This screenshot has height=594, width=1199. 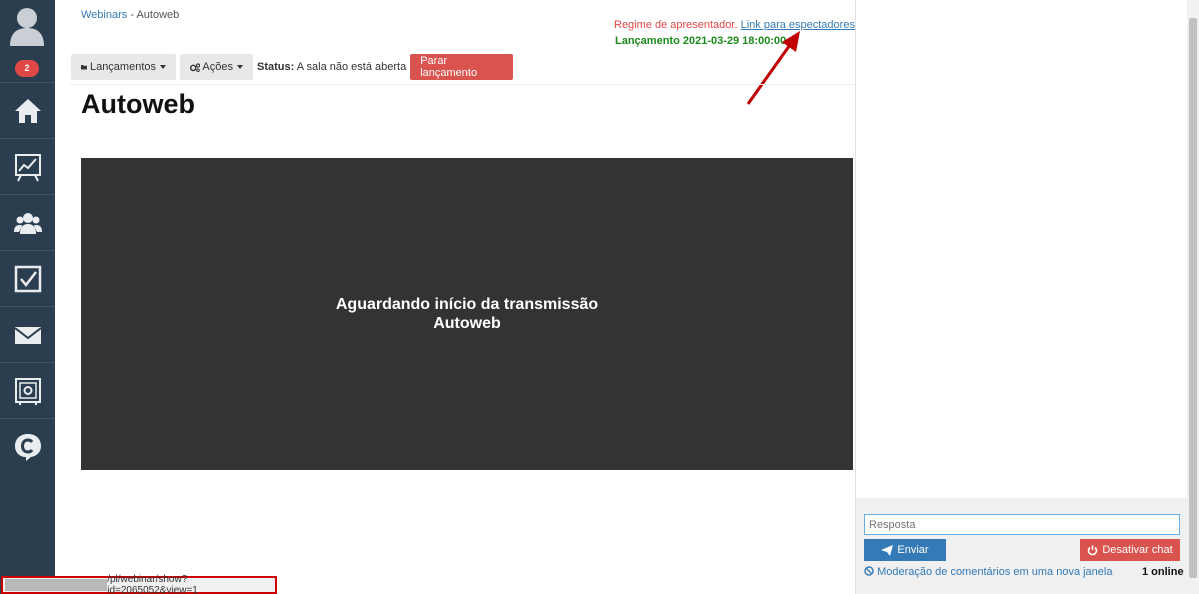 I want to click on sidebar-item-stats, so click(x=27, y=166).